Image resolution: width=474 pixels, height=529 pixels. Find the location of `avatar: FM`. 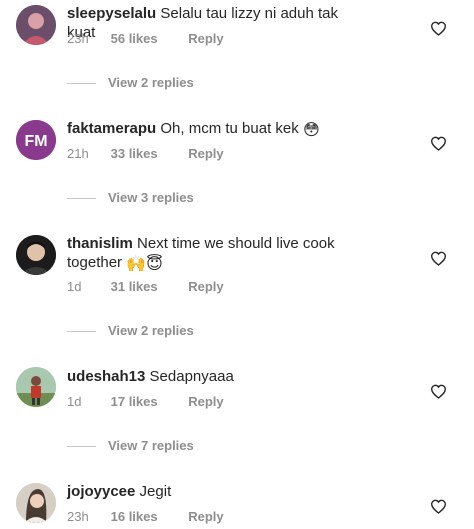

avatar: FM is located at coordinates (36, 140).